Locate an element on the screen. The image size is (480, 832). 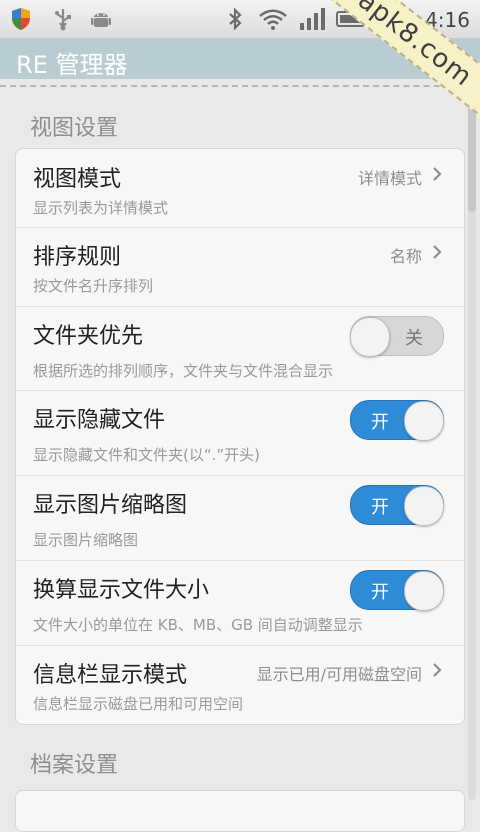
setting-subtitle: 显示图片缩略图 is located at coordinates (86, 540).